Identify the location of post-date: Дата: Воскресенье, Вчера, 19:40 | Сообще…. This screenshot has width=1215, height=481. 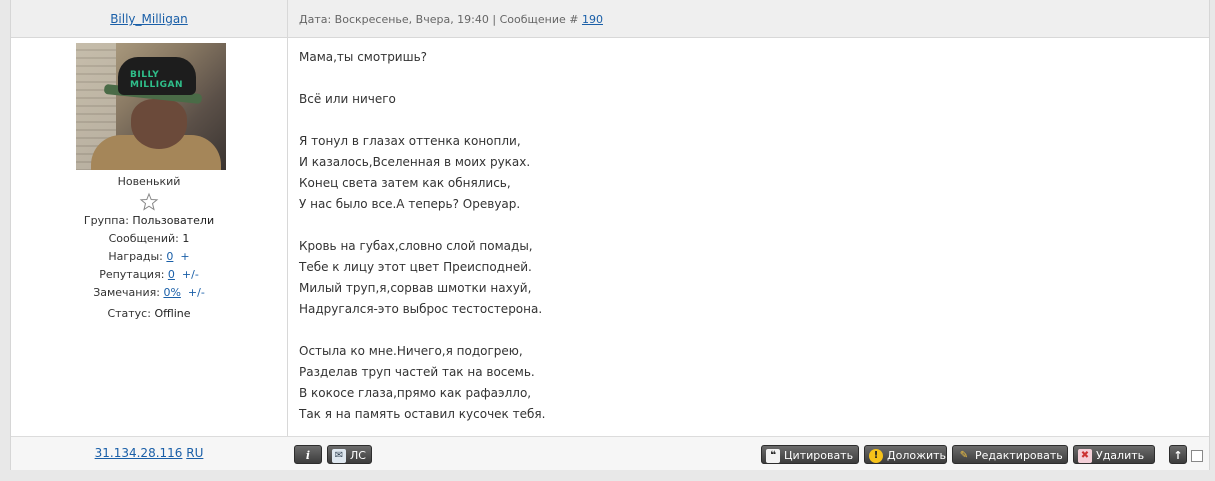
(439, 19).